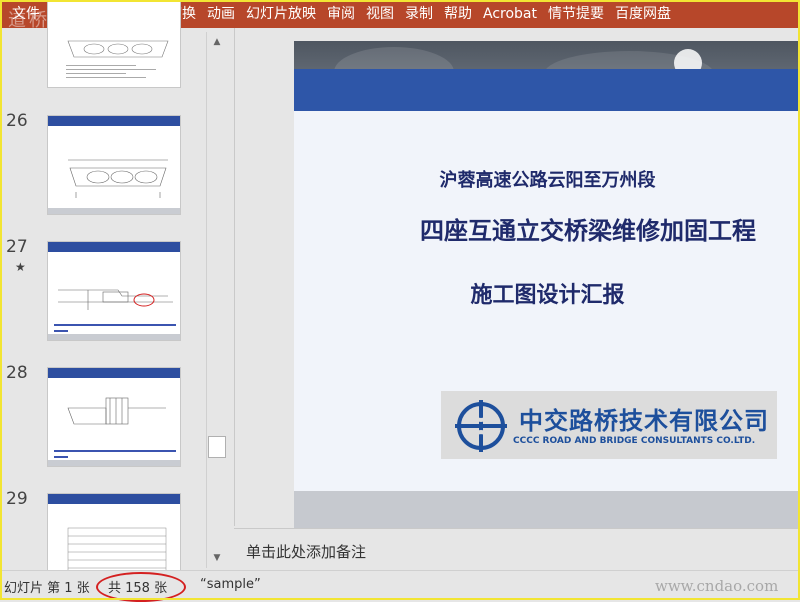  What do you see at coordinates (217, 558) in the screenshot?
I see `scroll-down-arrow-icon: ▼` at bounding box center [217, 558].